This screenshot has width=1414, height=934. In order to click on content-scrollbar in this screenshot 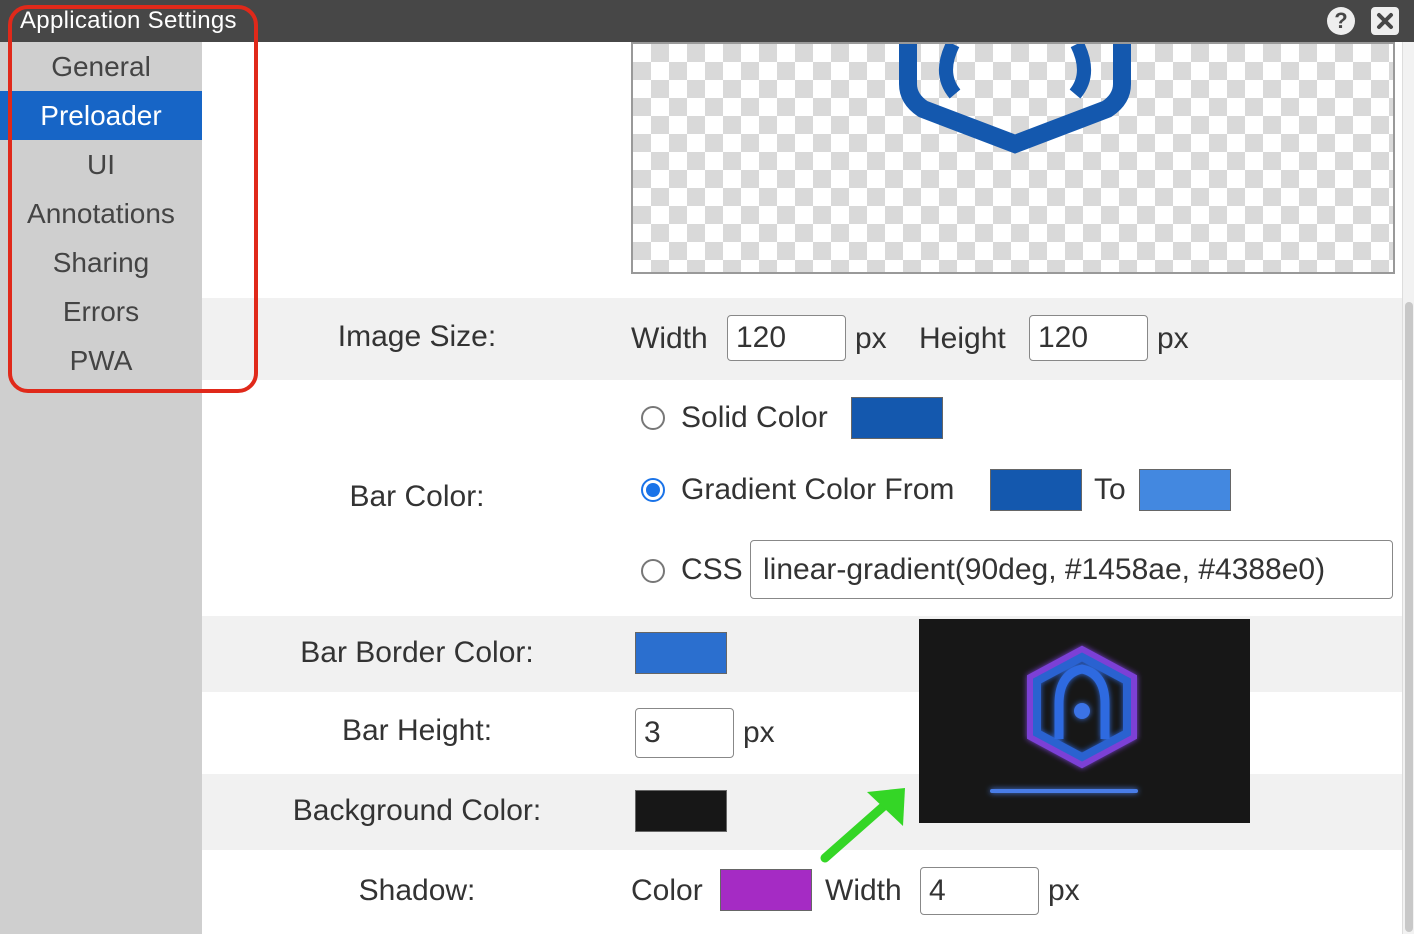, I will do `click(1408, 488)`.